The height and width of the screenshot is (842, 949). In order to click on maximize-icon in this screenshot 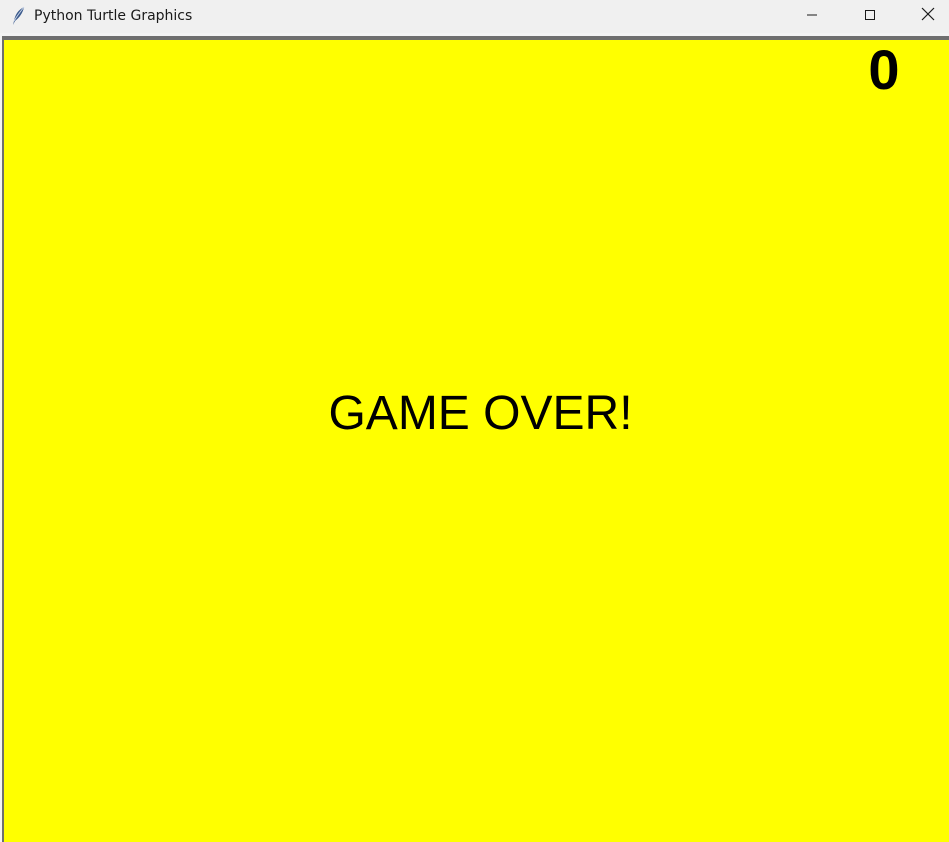, I will do `click(870, 17)`.